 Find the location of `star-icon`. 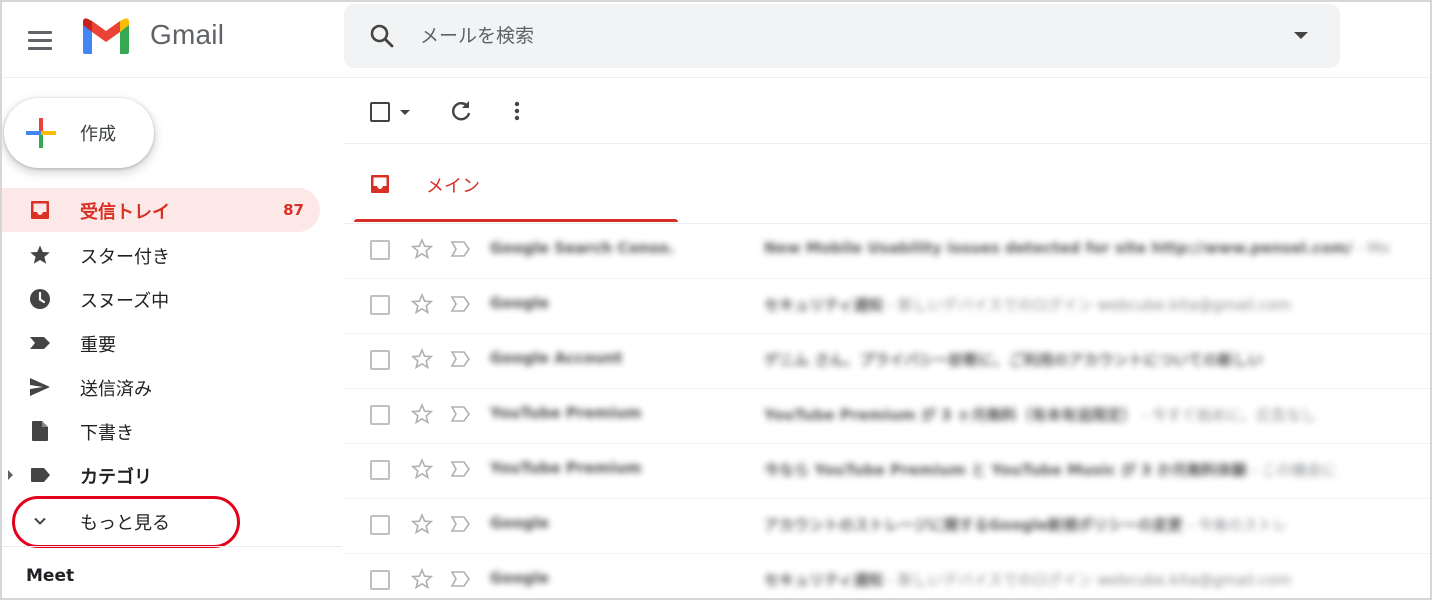

star-icon is located at coordinates (40, 254).